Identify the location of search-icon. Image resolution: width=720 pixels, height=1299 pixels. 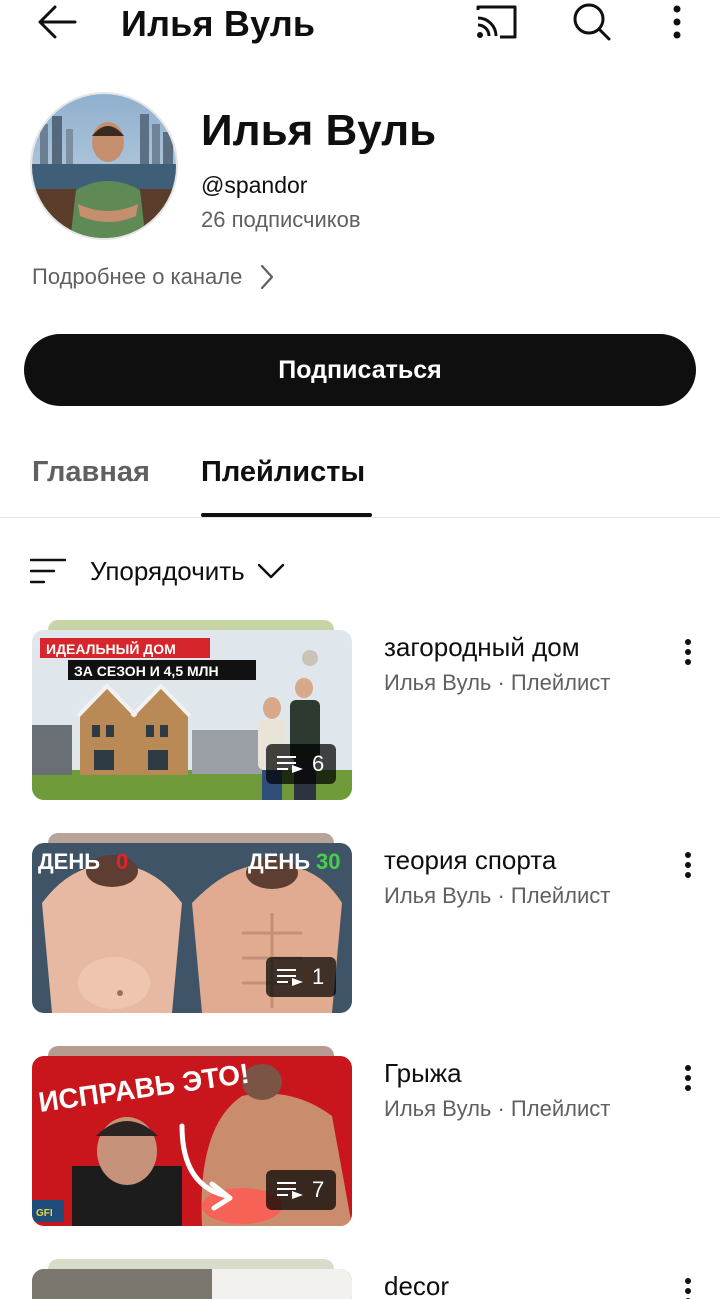
(592, 22).